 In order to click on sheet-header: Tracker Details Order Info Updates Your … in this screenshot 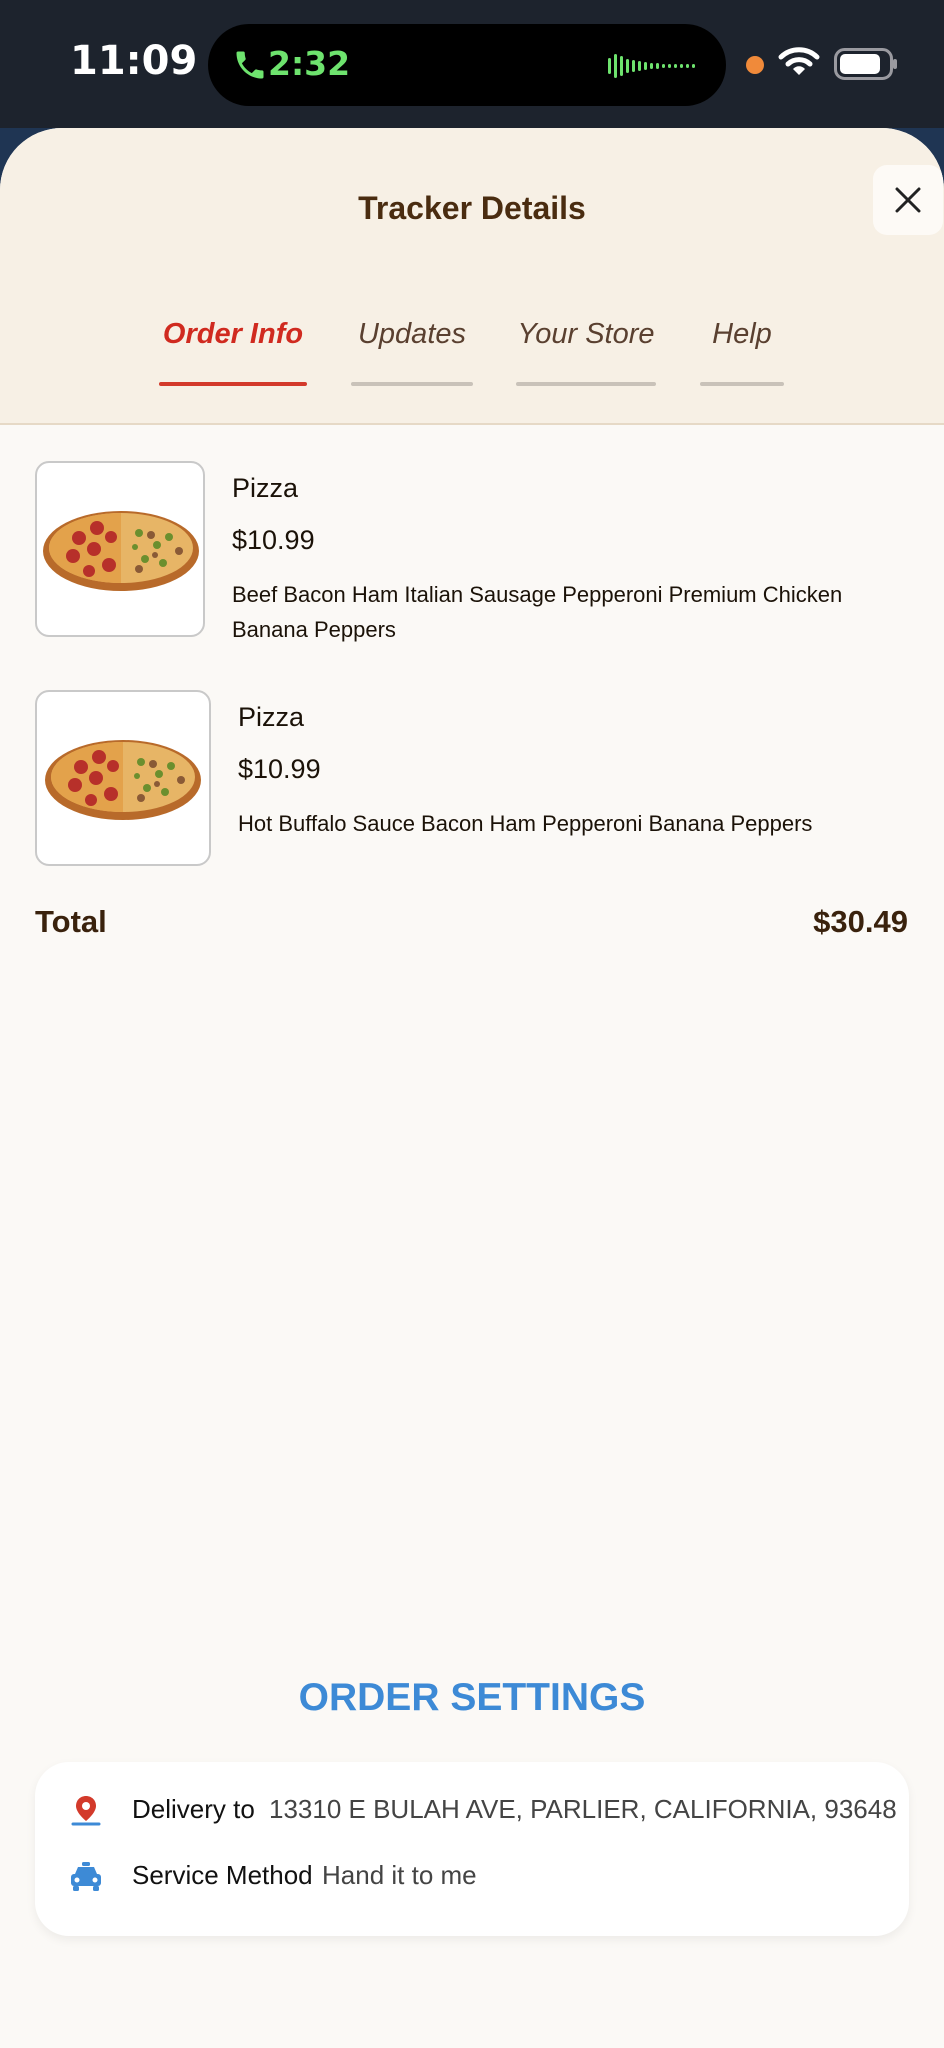, I will do `click(472, 276)`.